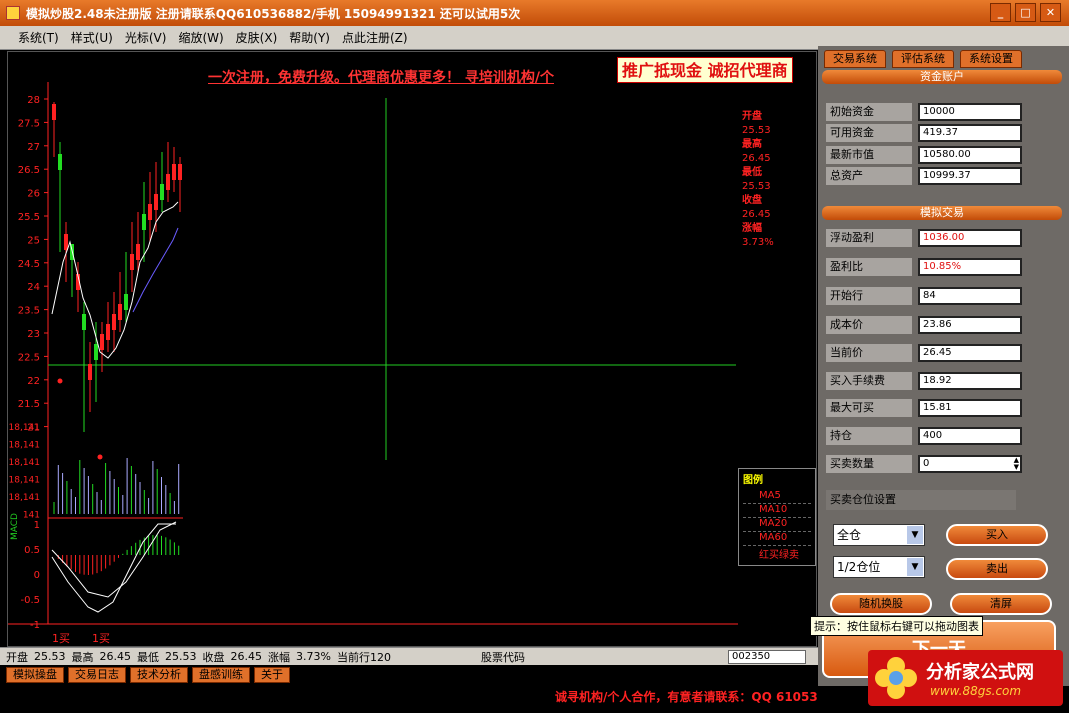  What do you see at coordinates (970, 296) in the screenshot?
I see `start-row-field: 84` at bounding box center [970, 296].